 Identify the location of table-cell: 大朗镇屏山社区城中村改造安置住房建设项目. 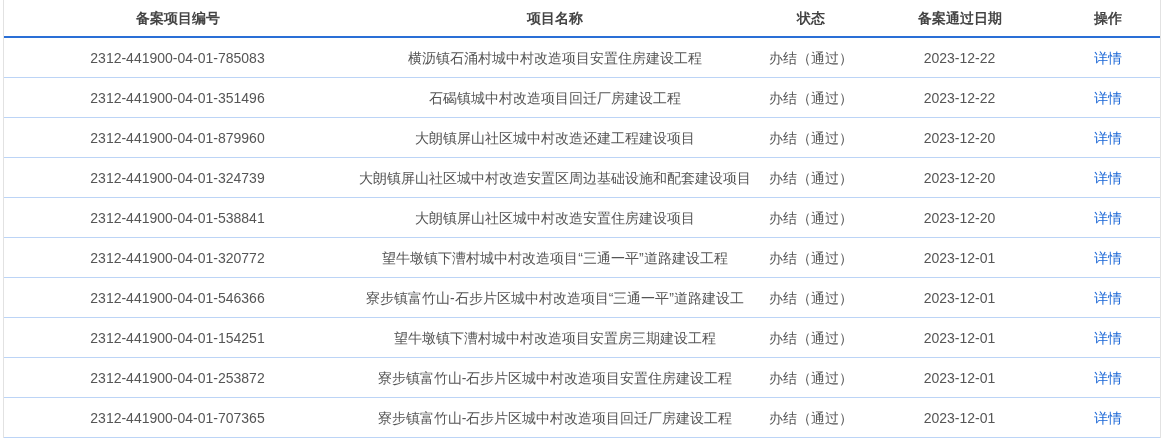
(555, 217).